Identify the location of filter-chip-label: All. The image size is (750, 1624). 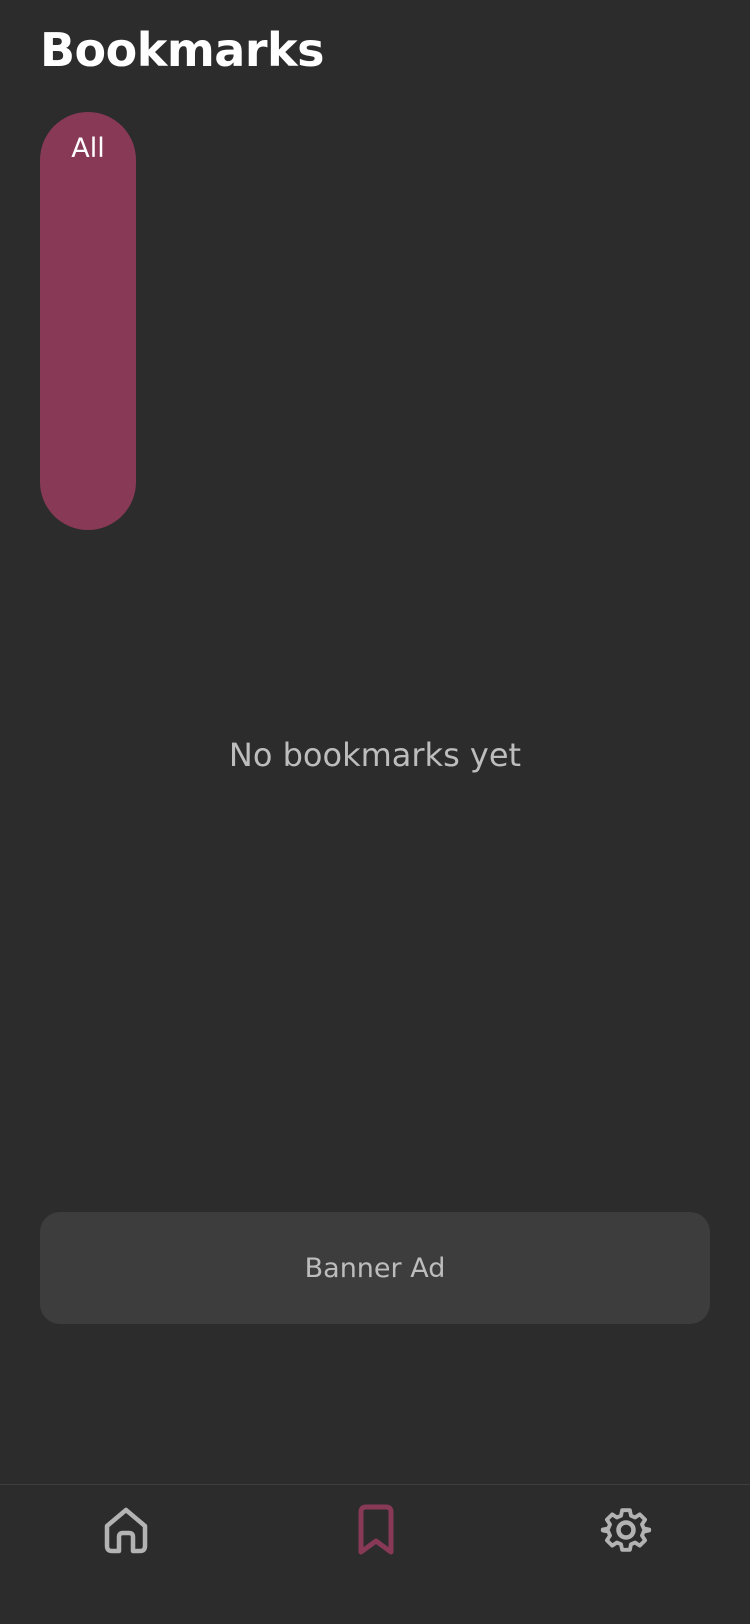
(88, 148).